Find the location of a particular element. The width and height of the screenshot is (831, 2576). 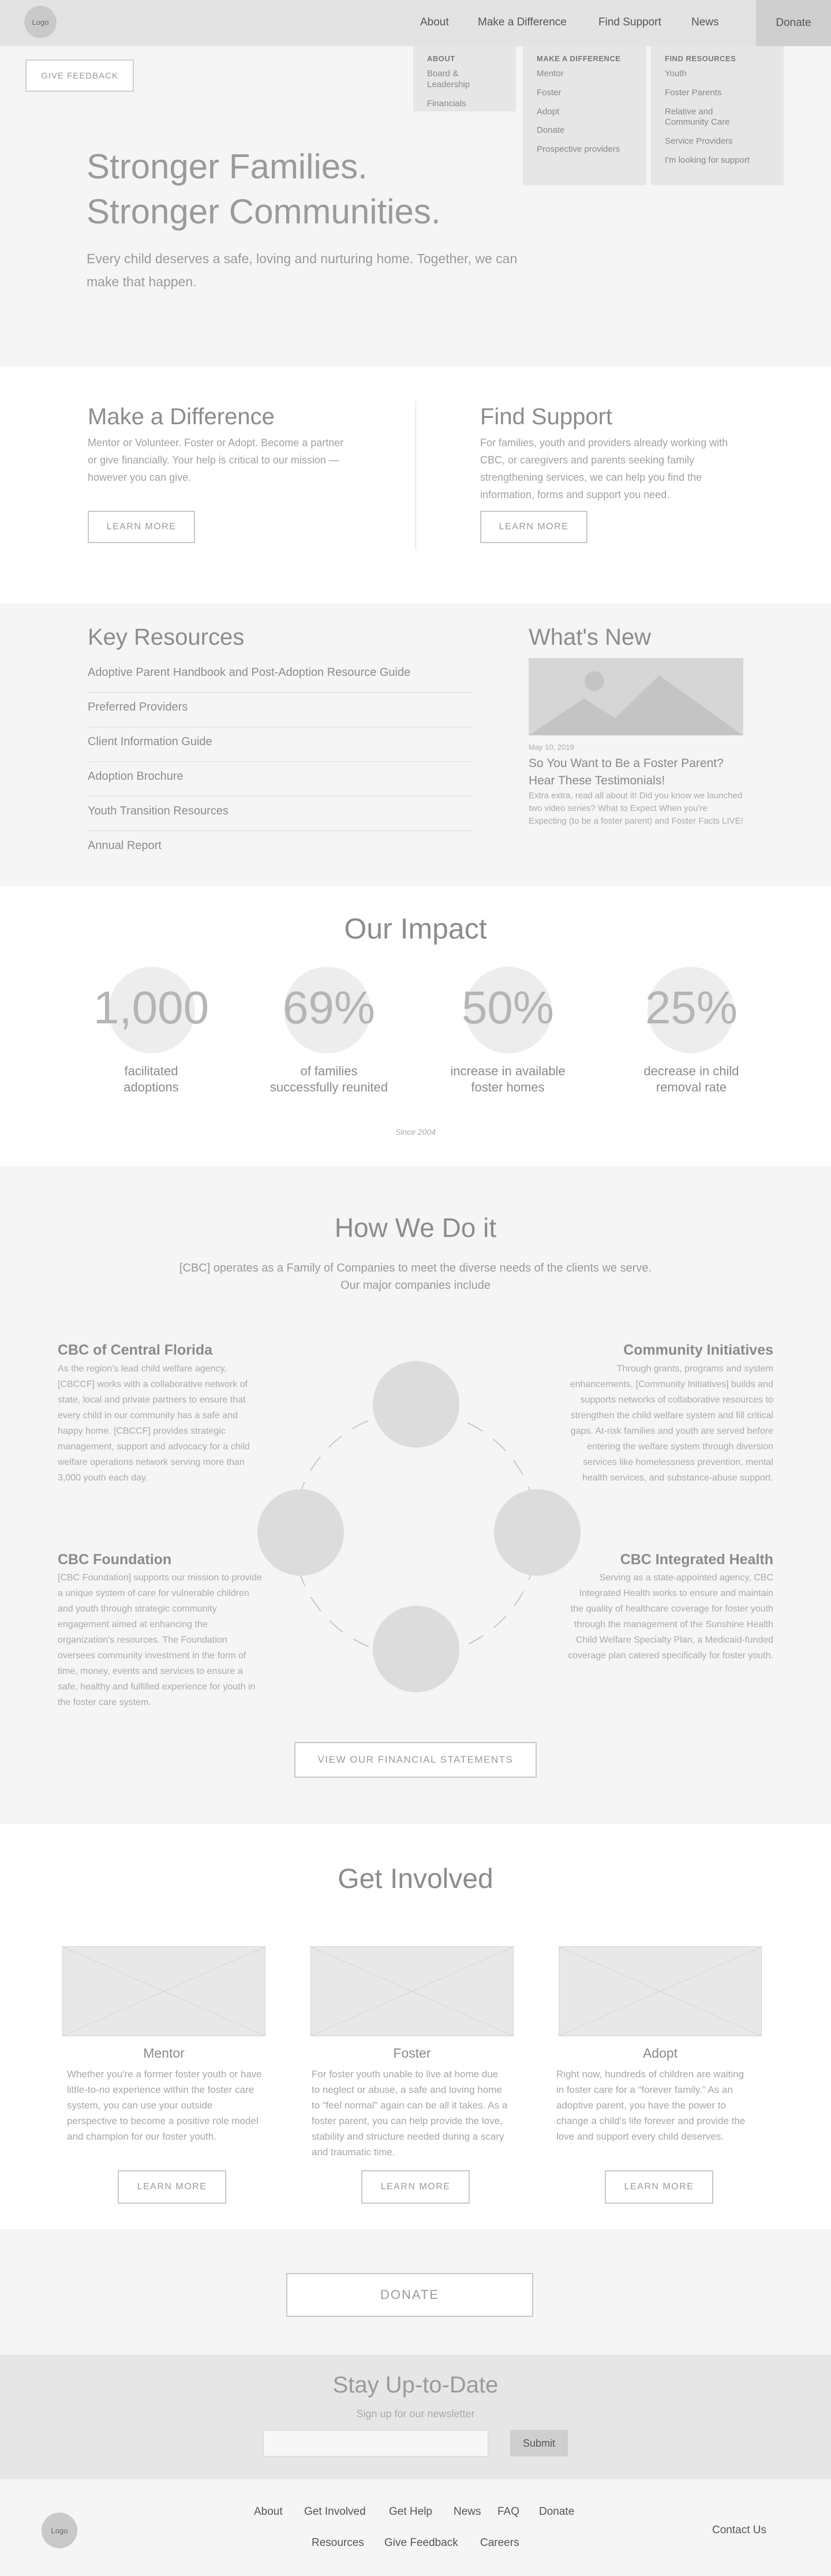

footer-logo-label: Logo is located at coordinates (59, 2530).